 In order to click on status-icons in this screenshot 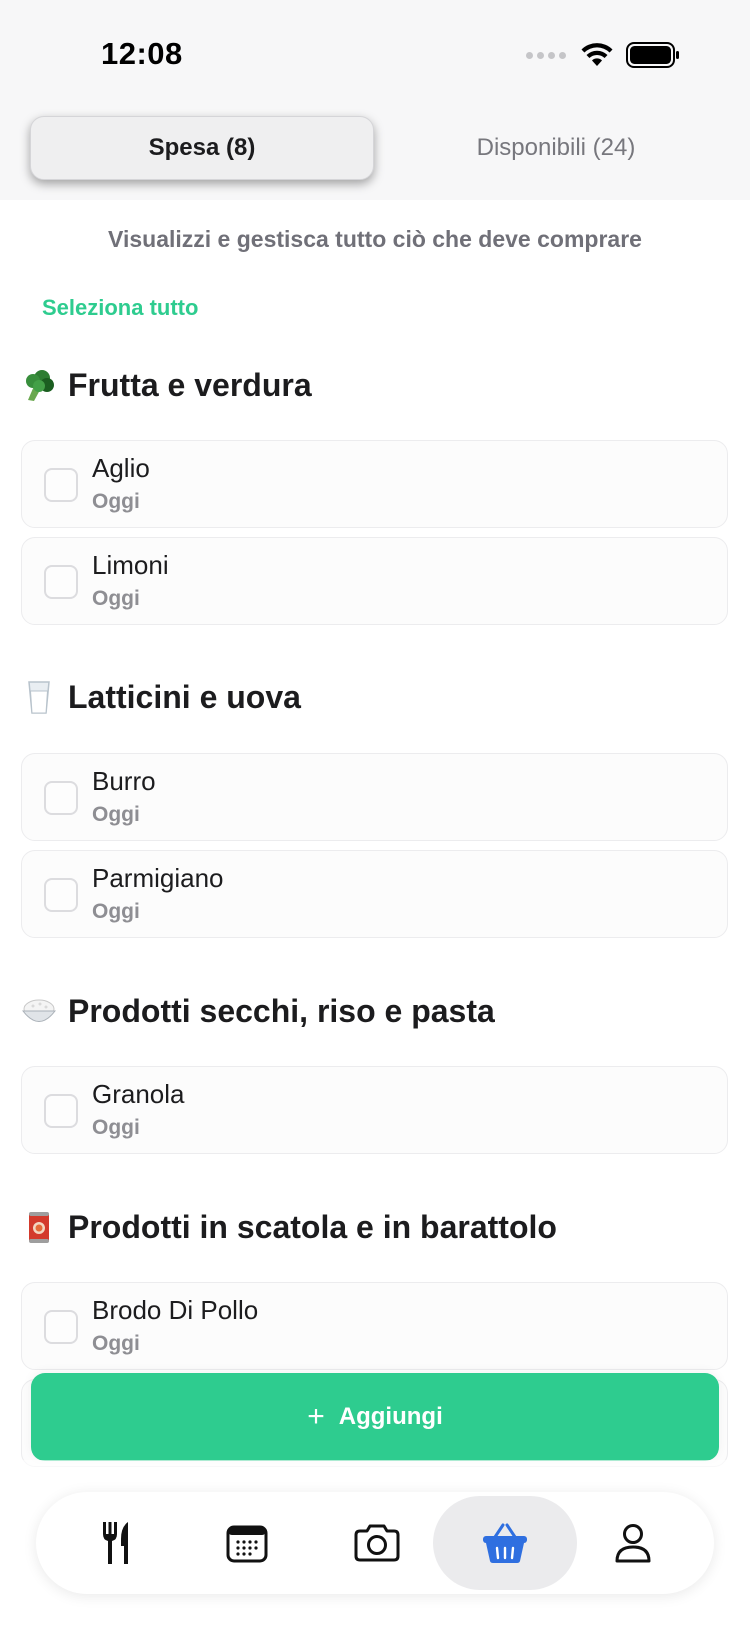, I will do `click(603, 55)`.